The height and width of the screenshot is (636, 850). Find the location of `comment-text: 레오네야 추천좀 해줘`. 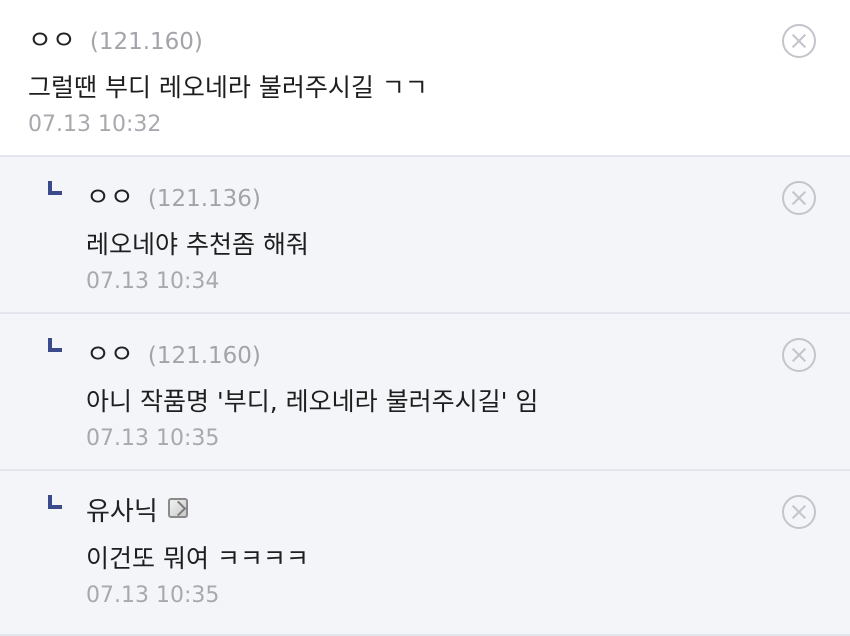

comment-text: 레오네야 추천좀 해줘 is located at coordinates (197, 244).